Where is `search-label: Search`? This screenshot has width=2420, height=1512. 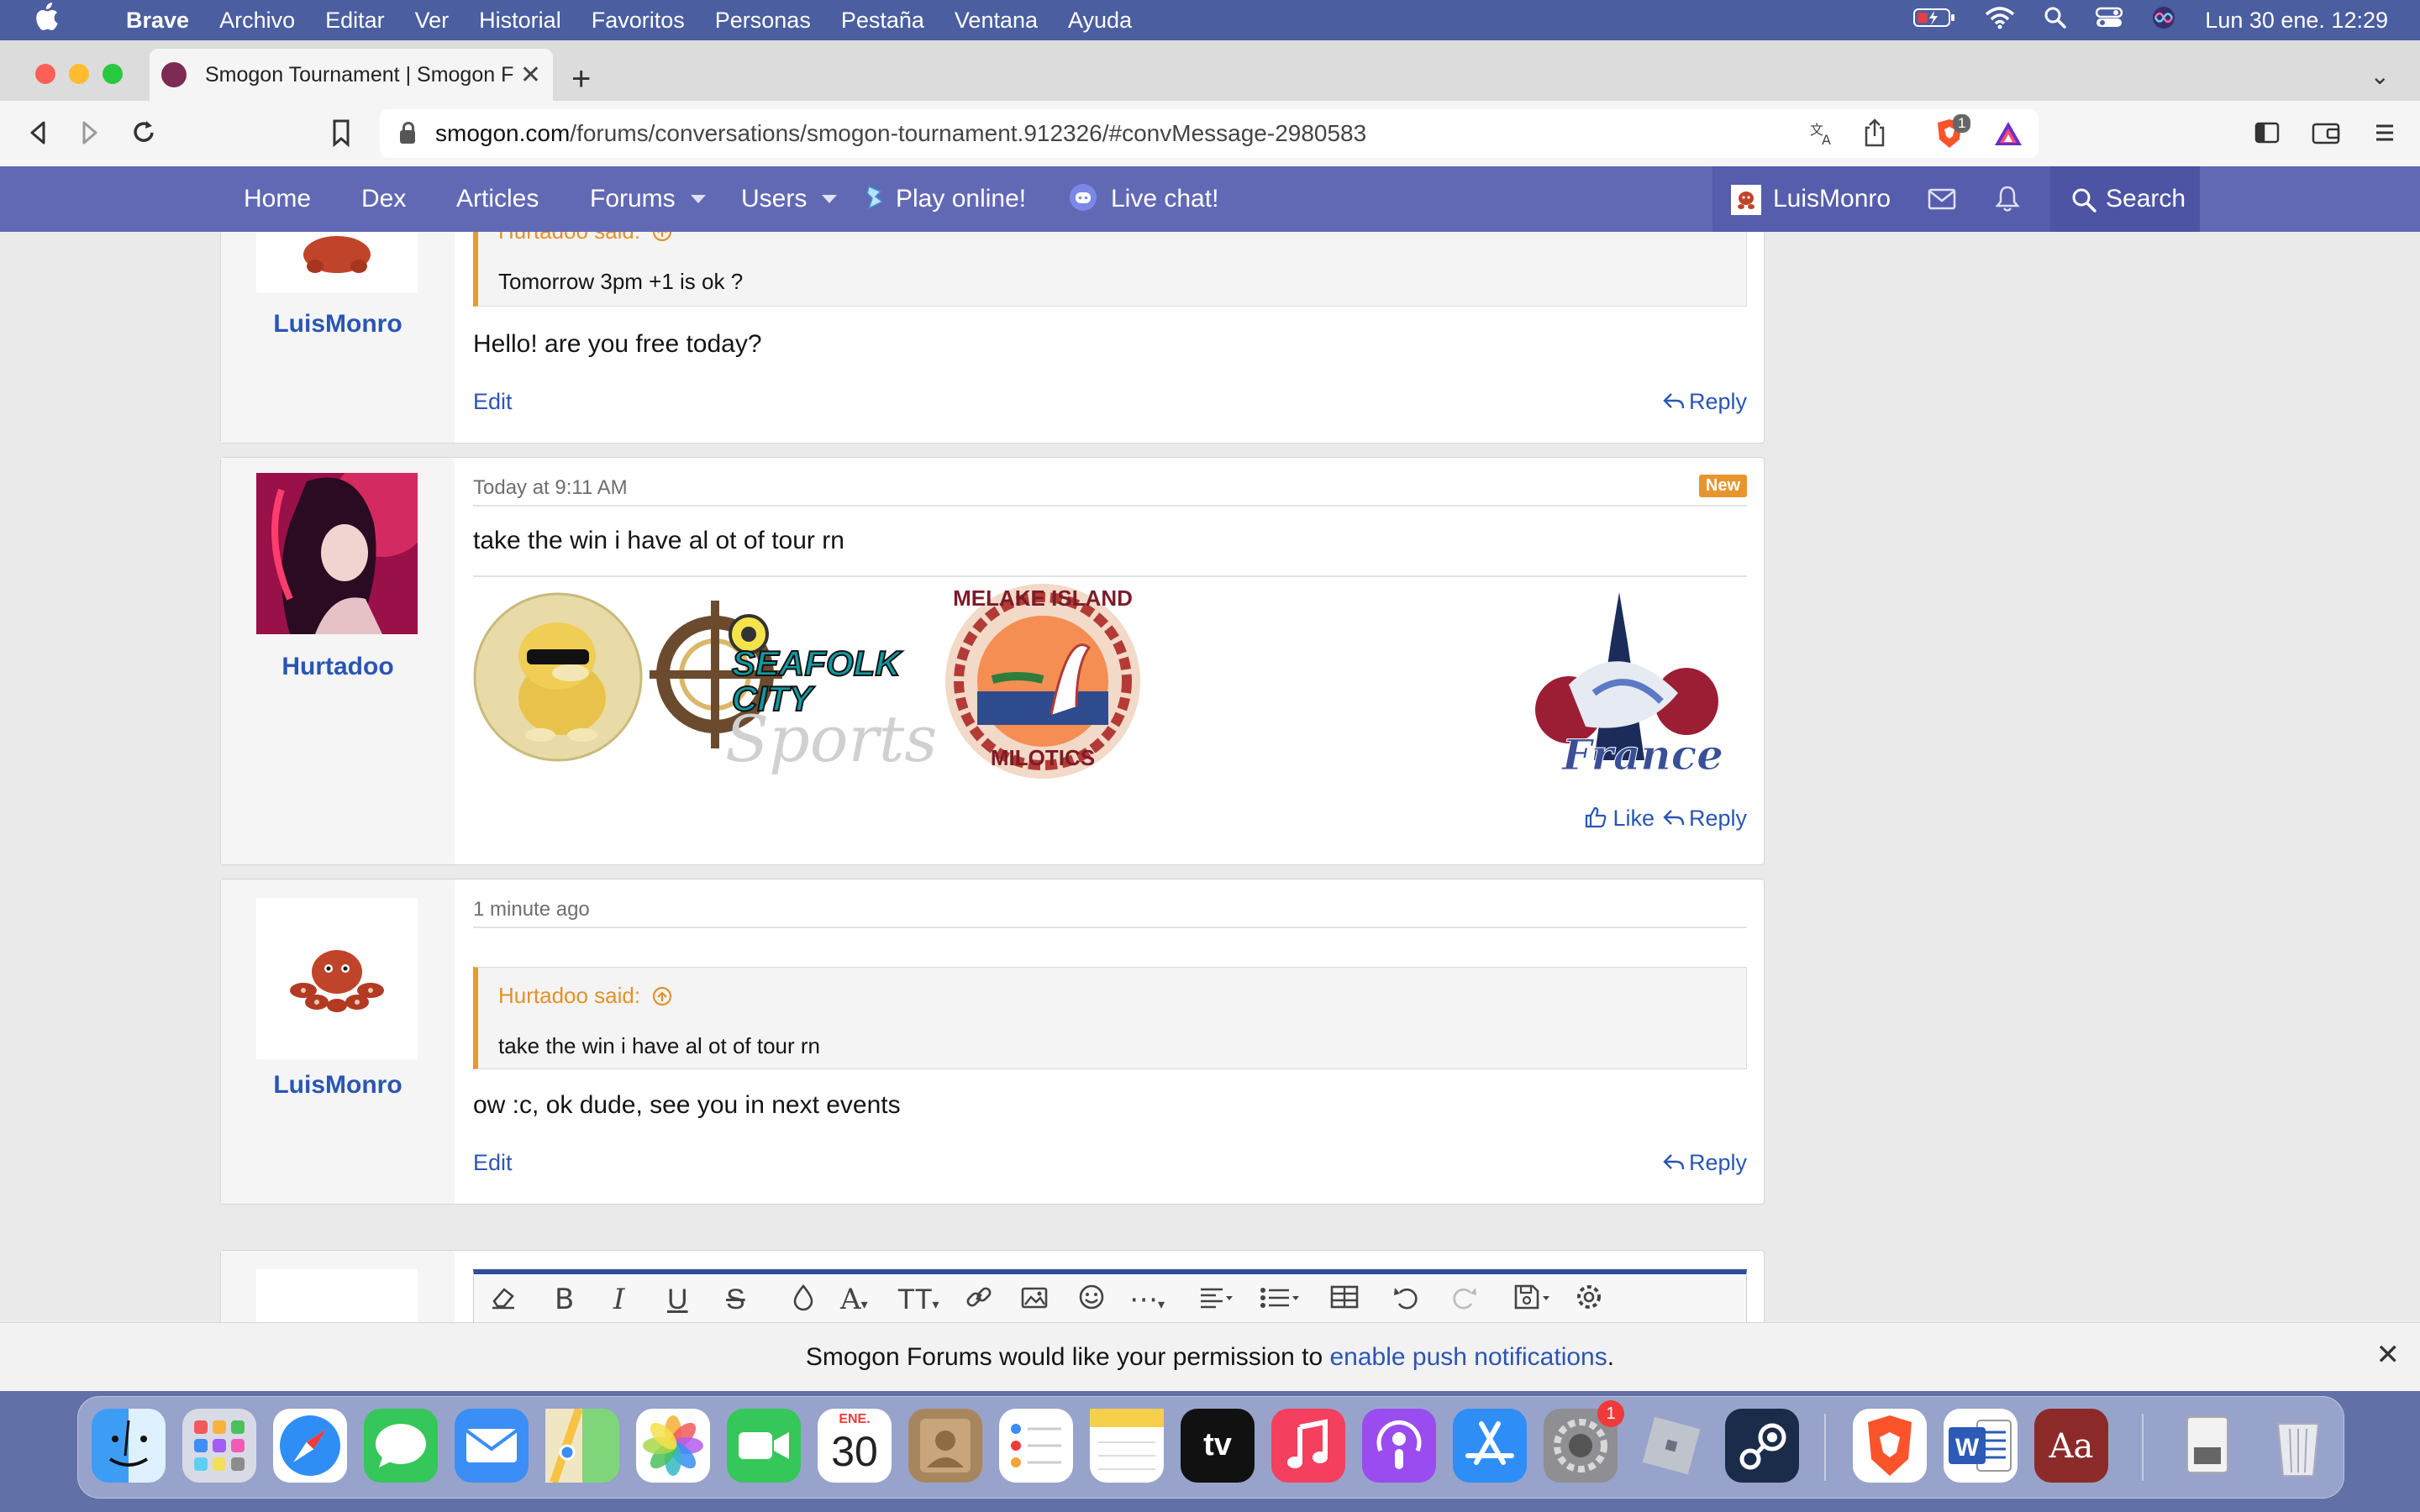
search-label: Search is located at coordinates (2146, 199).